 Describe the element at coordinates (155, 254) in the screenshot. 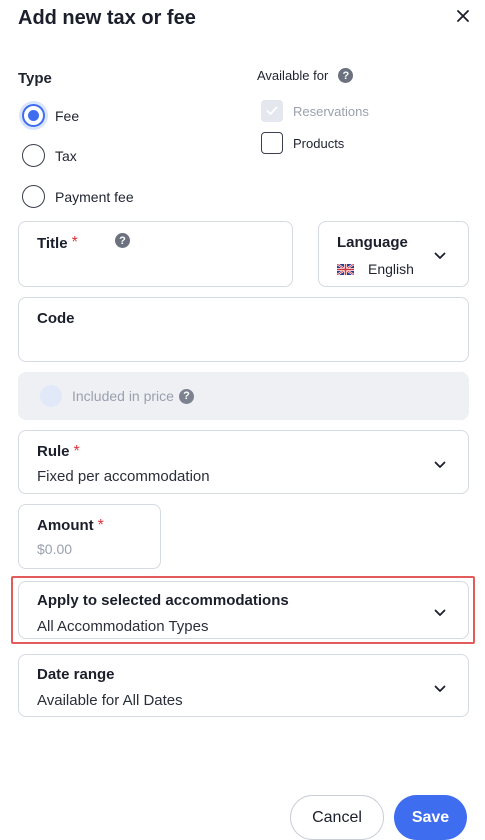

I see `title-field: Title * ?` at that location.